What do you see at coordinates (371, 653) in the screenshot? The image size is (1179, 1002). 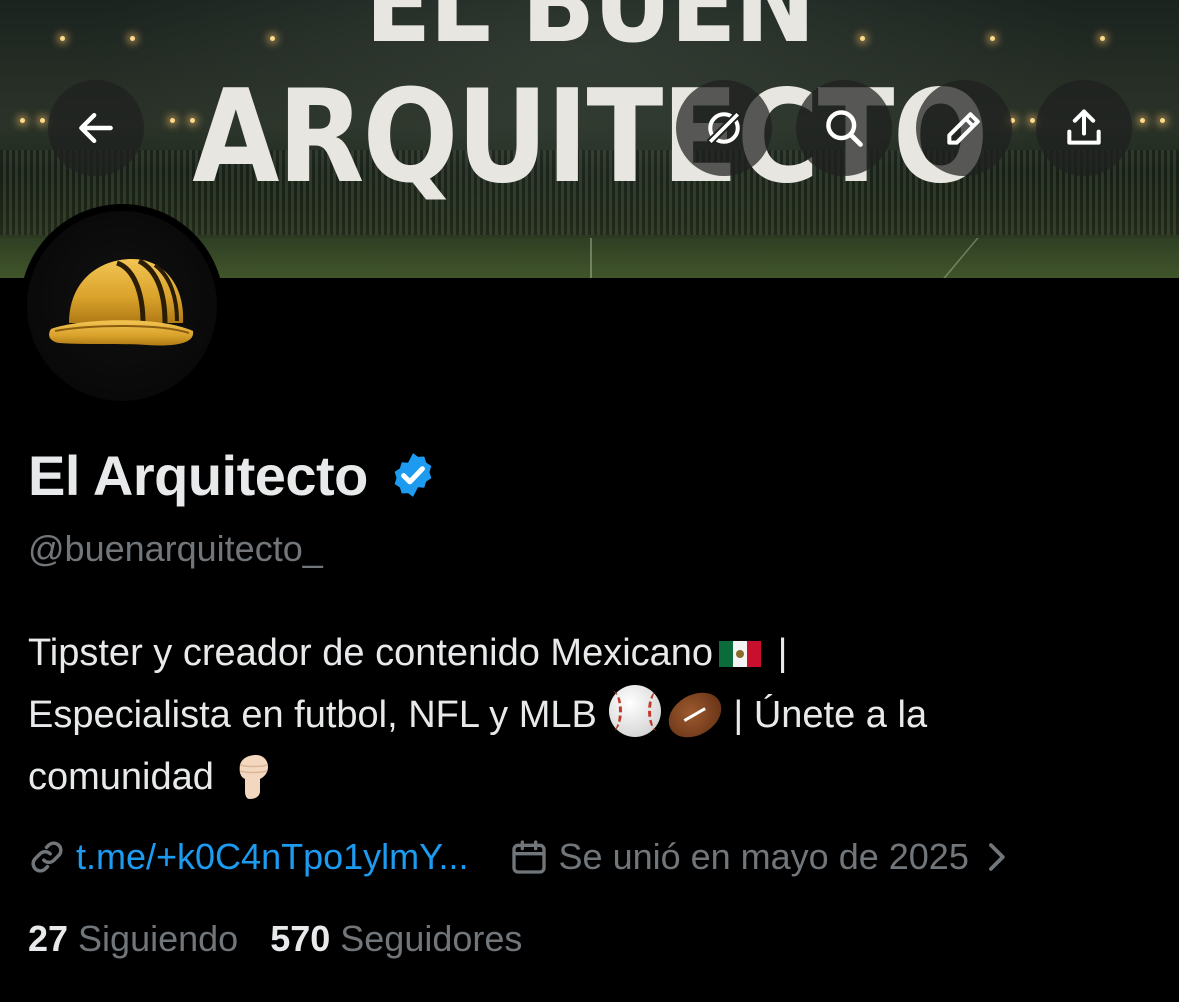 I see `bio-line1: Tipster y creador de contenido Mexicano` at bounding box center [371, 653].